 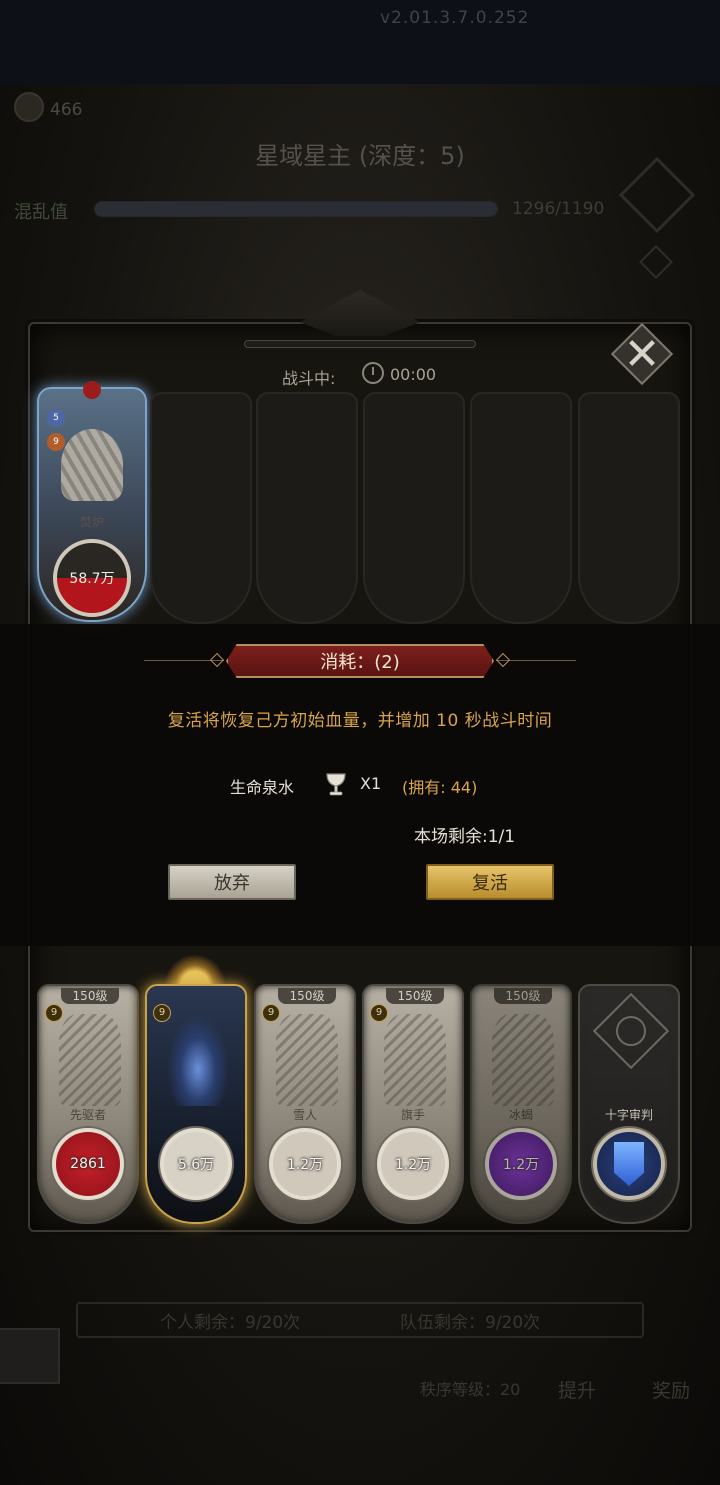 I want to click on compass-emblem-ring, so click(x=631, y=1031).